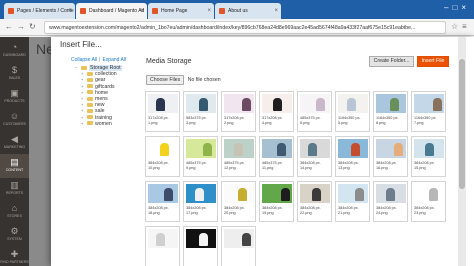 The height and width of the screenshot is (266, 474). What do you see at coordinates (343, 122) in the screenshot?
I see `file-name: 5.png` at bounding box center [343, 122].